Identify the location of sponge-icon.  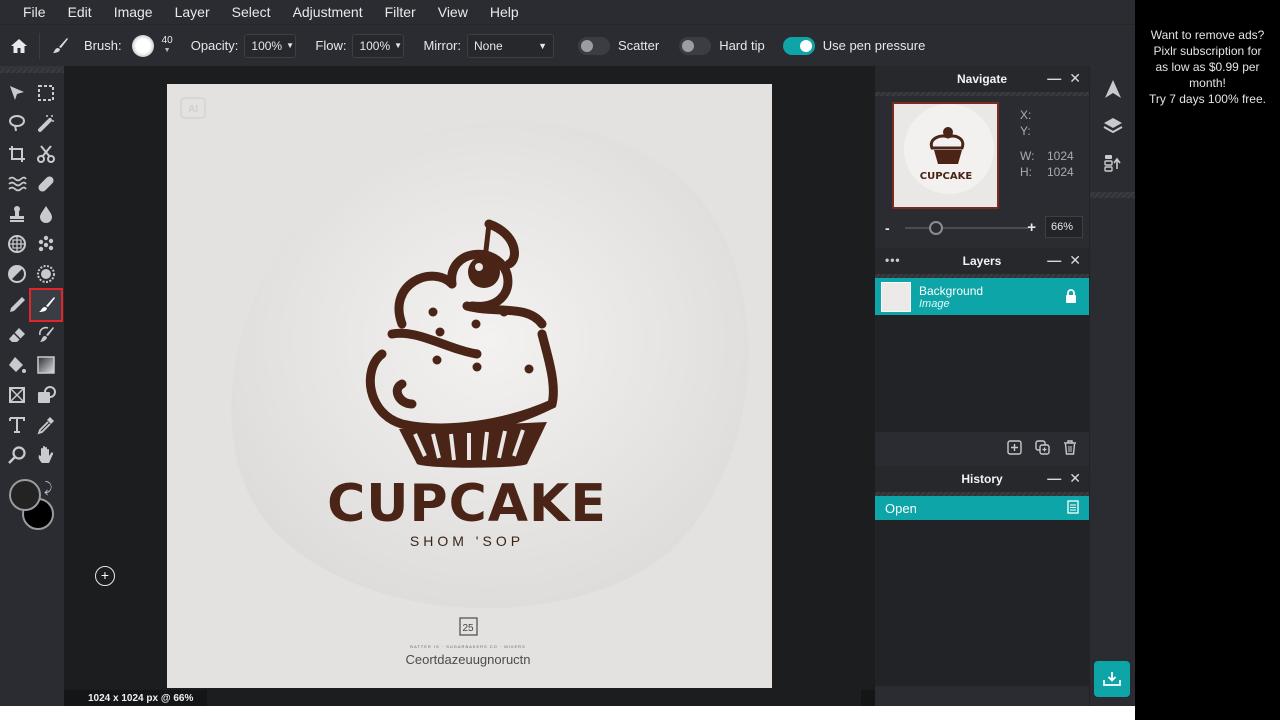
(17, 244).